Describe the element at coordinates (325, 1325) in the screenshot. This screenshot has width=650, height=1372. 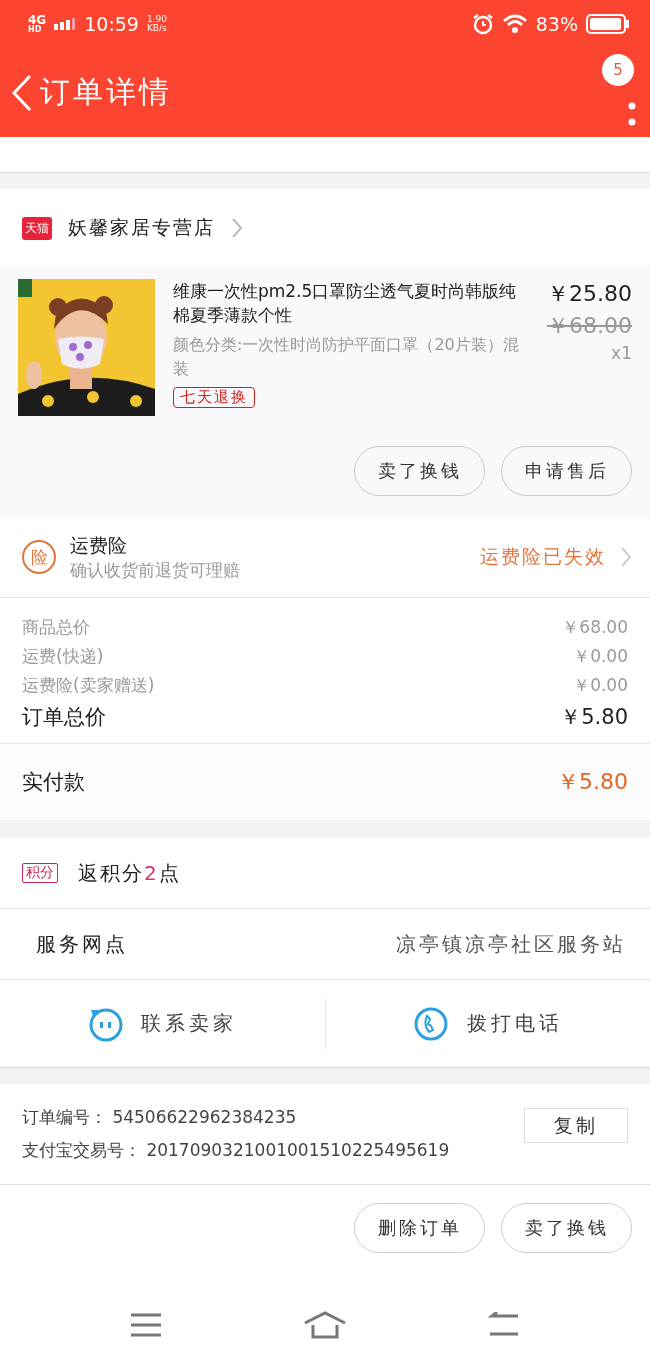
I see `home-icon` at that location.